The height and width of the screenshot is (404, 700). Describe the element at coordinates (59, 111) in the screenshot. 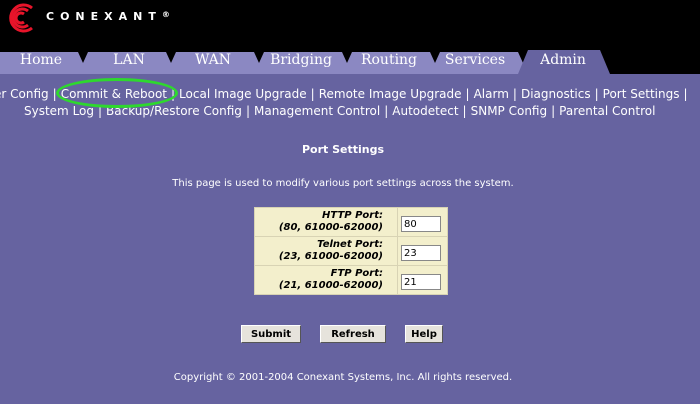

I see `subnav-system-log: System Log` at that location.